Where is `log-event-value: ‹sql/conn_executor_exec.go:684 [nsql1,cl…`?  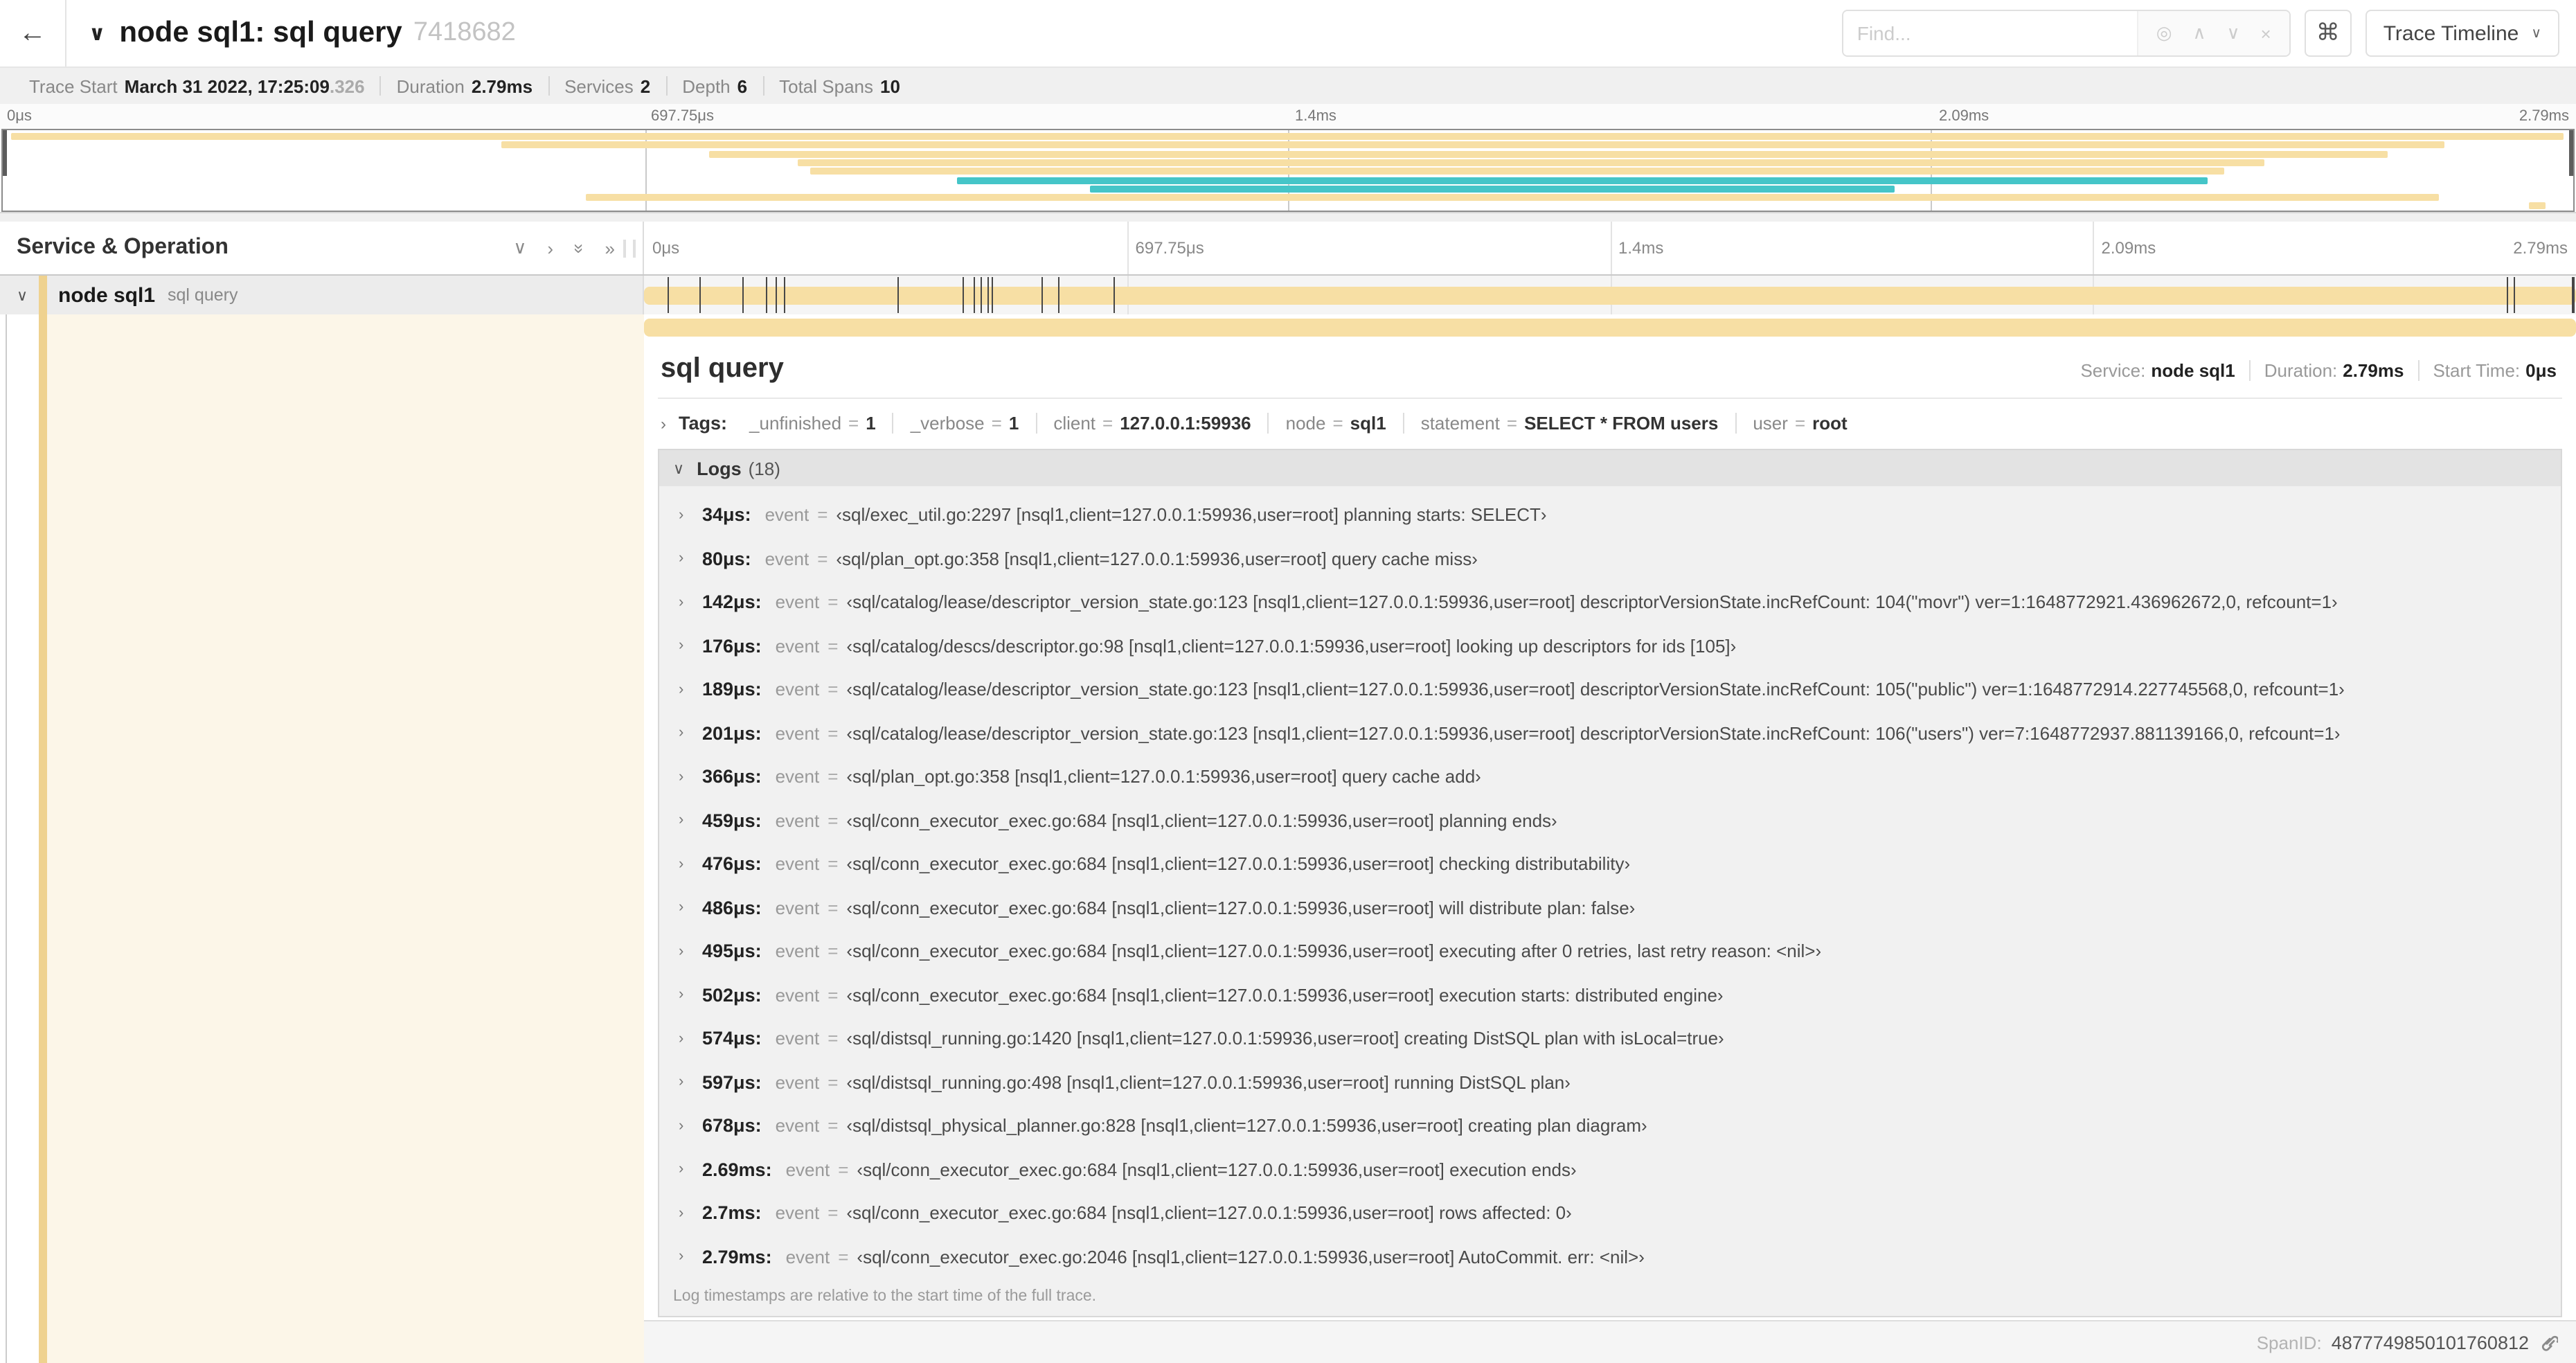
log-event-value: ‹sql/conn_executor_exec.go:684 [nsql1,cl… is located at coordinates (1217, 1169).